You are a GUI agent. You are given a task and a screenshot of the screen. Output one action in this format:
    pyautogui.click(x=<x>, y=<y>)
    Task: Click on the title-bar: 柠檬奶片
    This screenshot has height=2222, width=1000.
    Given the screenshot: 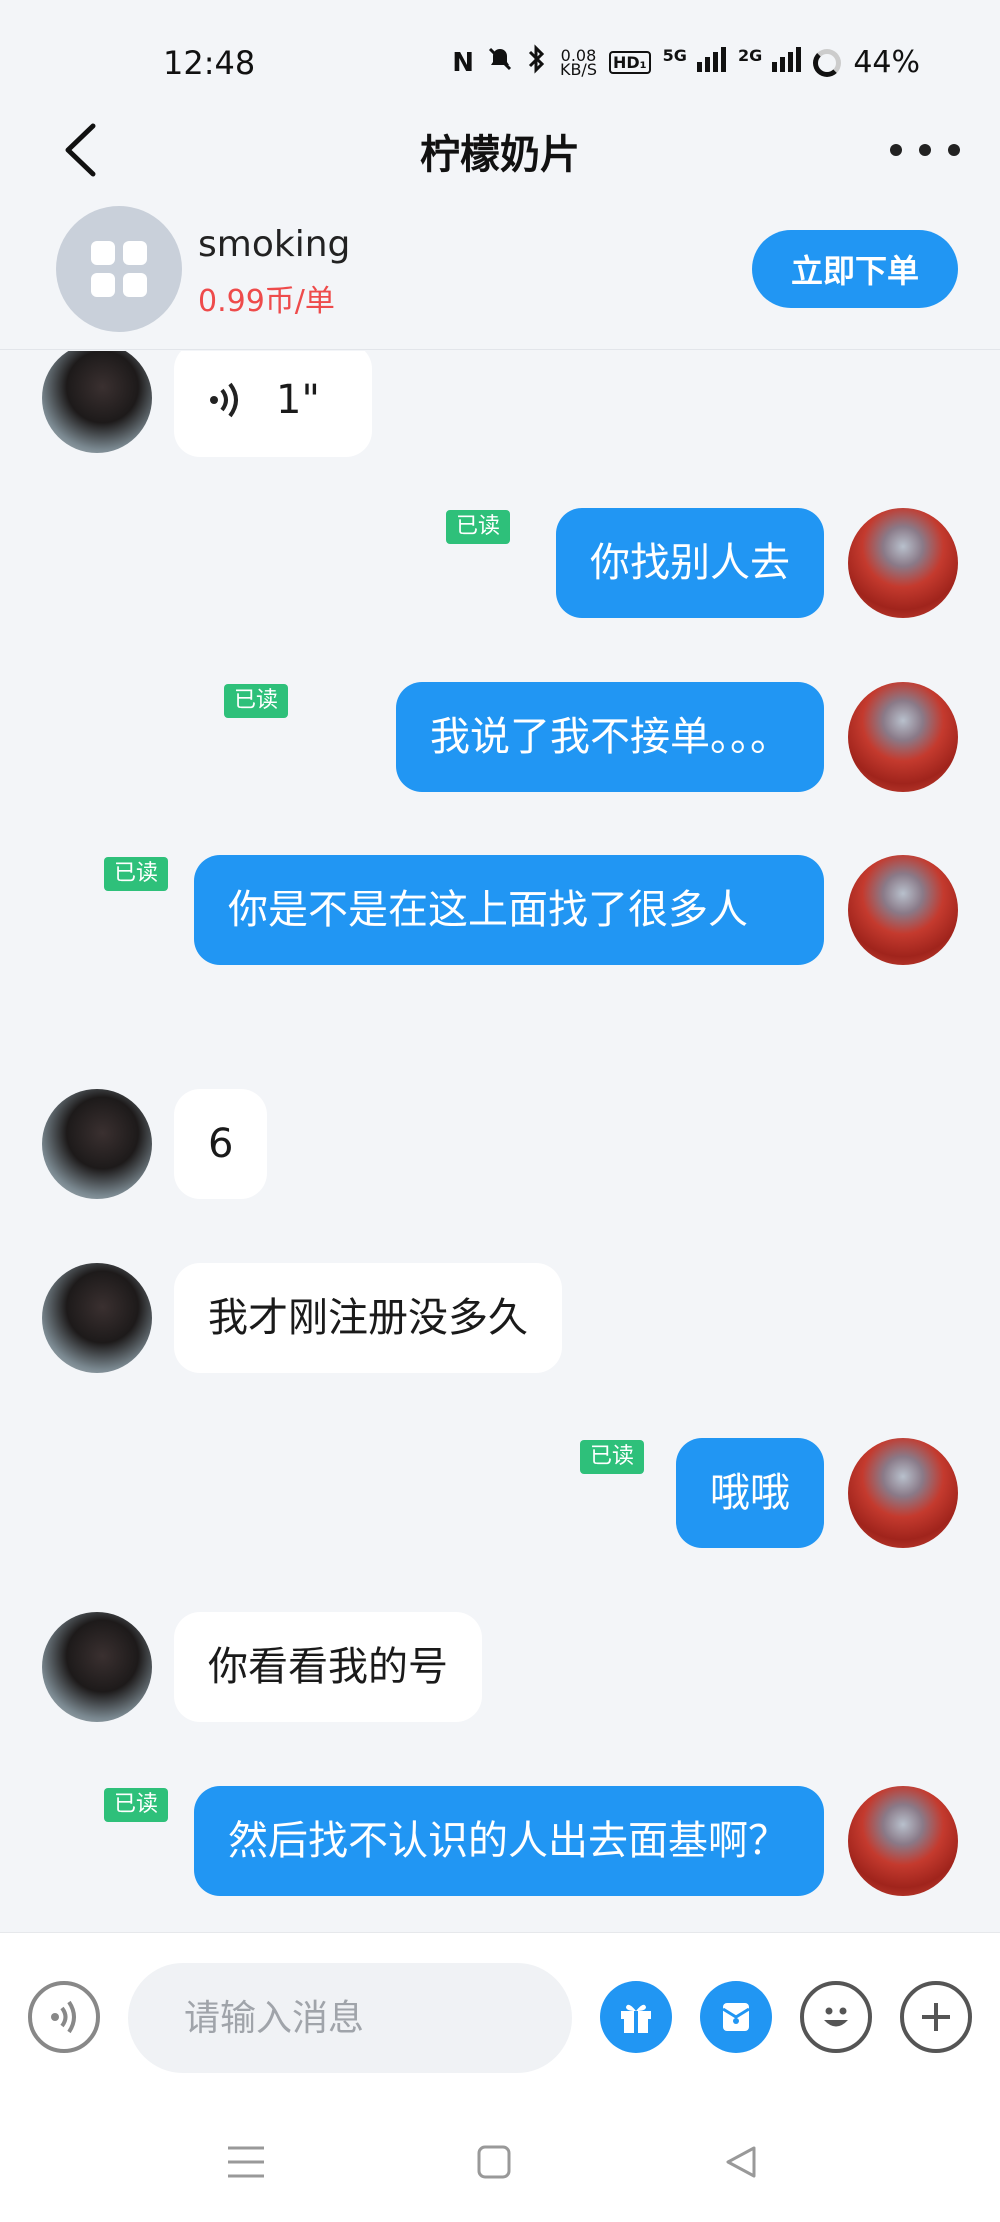 What is the action you would take?
    pyautogui.click(x=500, y=150)
    